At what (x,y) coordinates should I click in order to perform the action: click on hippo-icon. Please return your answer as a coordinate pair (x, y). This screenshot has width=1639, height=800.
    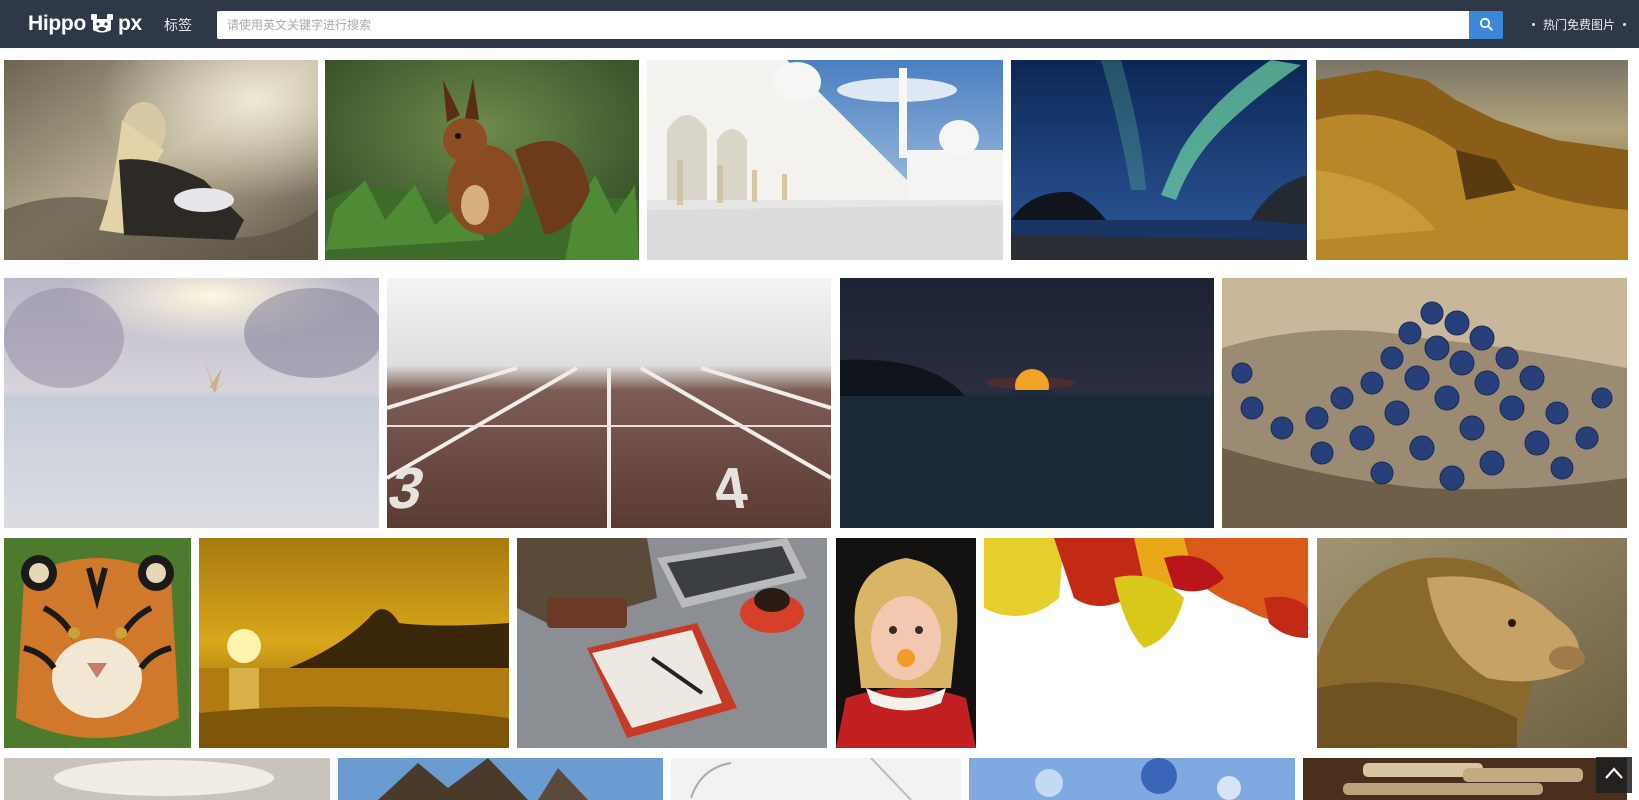
    Looking at the image, I should click on (102, 24).